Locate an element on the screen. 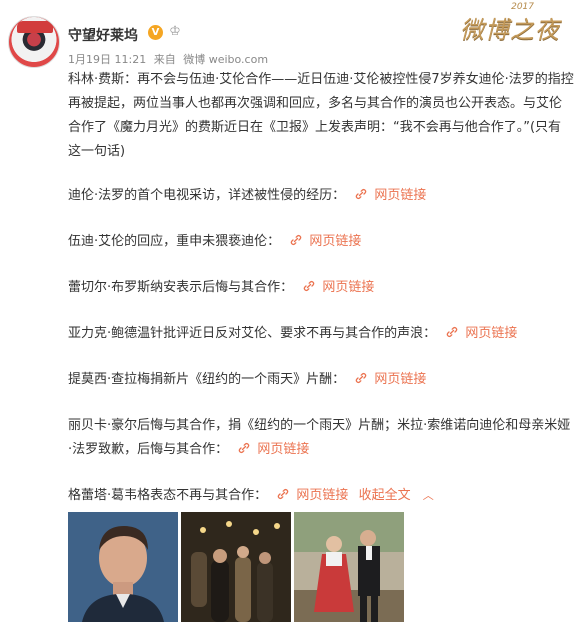  post-meta: 1月19日 11:21 来自 微博 weibo.com is located at coordinates (170, 59).